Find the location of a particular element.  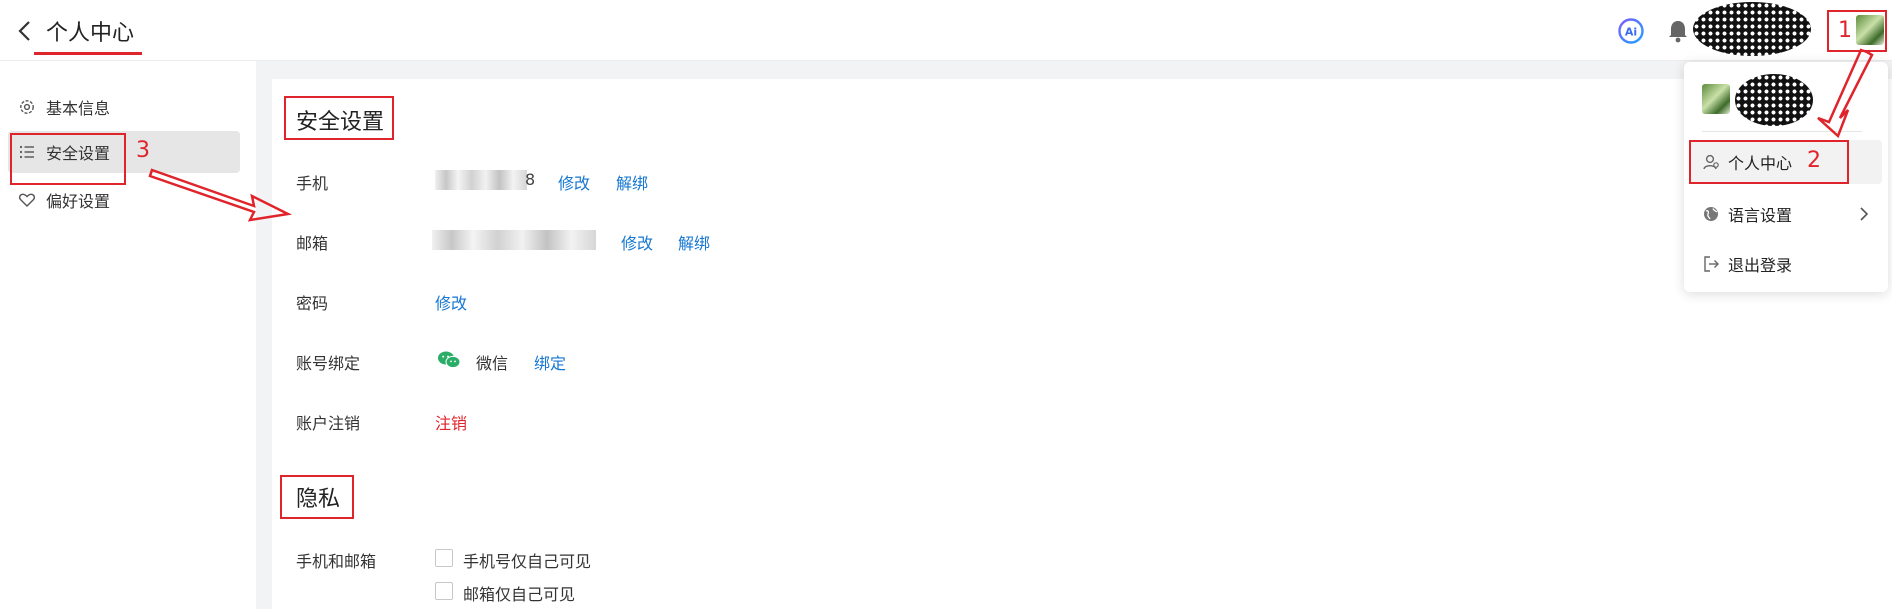

dropdown-divider is located at coordinates (1782, 131).